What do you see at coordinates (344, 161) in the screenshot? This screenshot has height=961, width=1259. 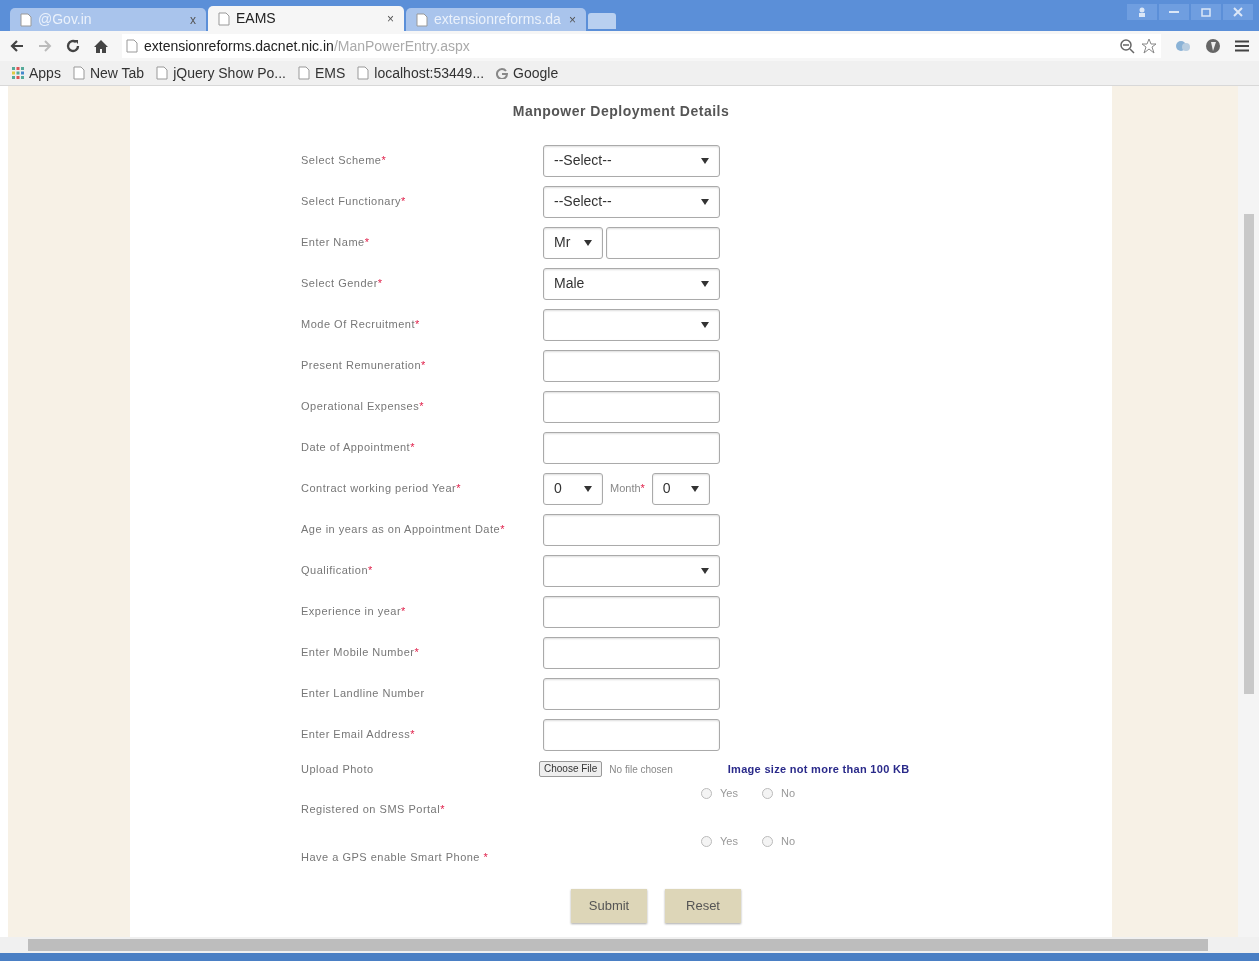 I see `field-label: Select Scheme*` at bounding box center [344, 161].